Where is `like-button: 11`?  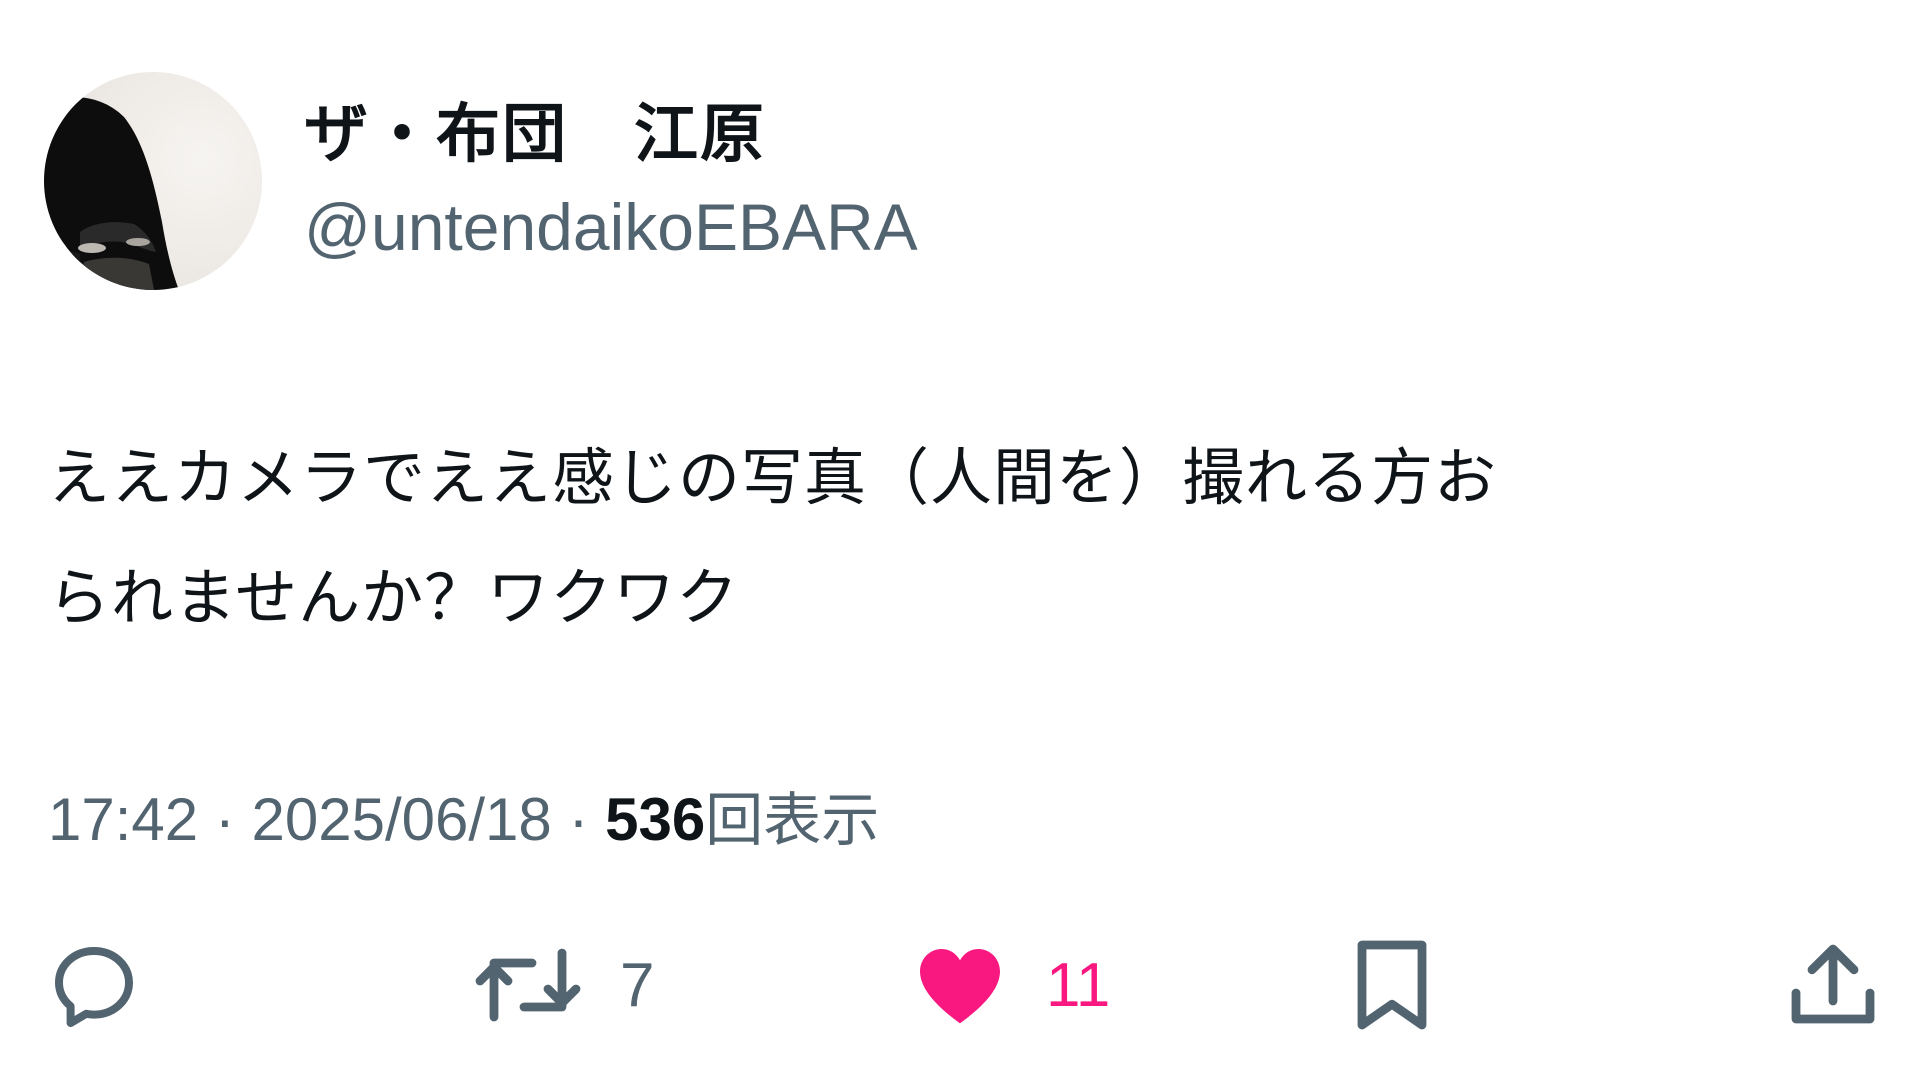 like-button: 11 is located at coordinates (1011, 985).